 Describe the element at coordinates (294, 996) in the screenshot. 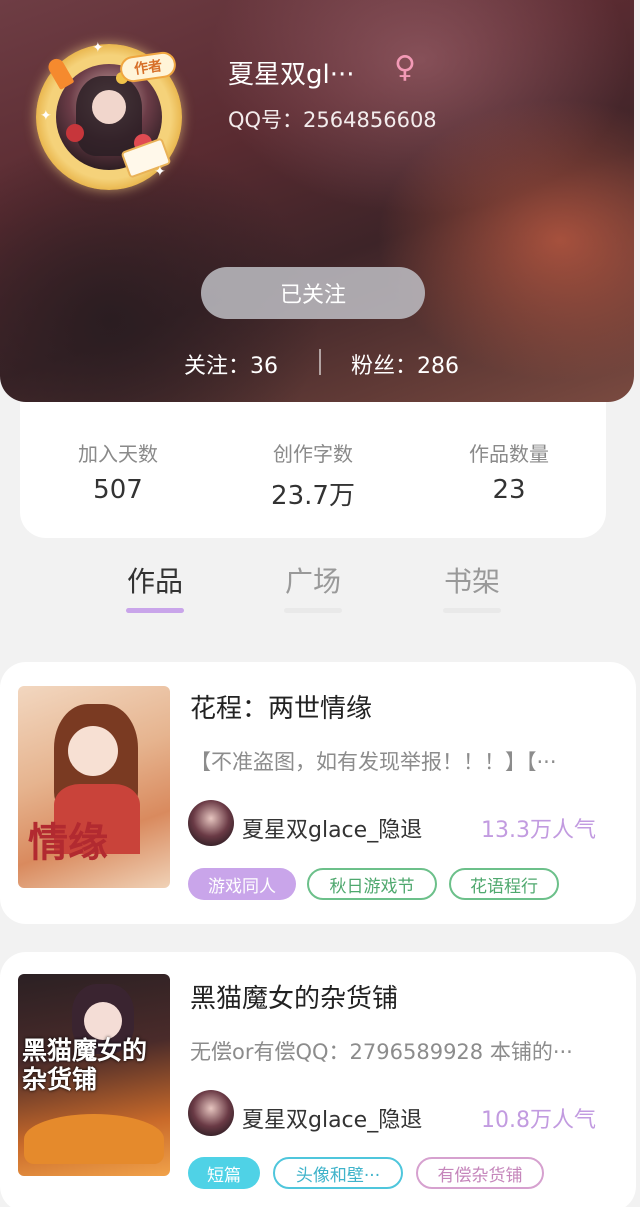

I see `work-title: 黑猫魔女的杂货铺` at that location.